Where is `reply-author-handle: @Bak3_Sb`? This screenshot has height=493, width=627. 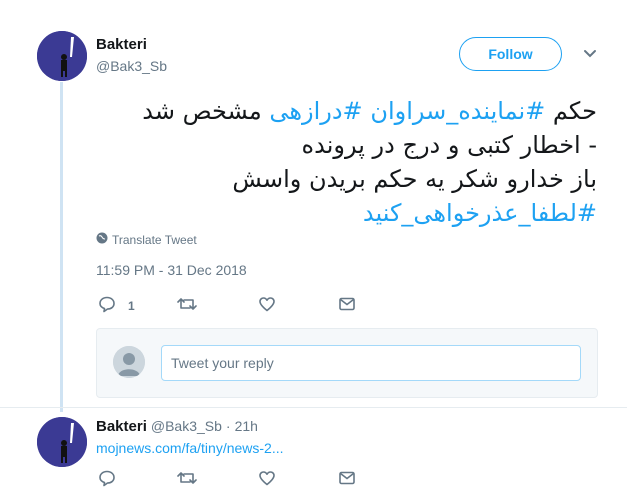 reply-author-handle: @Bak3_Sb is located at coordinates (186, 426).